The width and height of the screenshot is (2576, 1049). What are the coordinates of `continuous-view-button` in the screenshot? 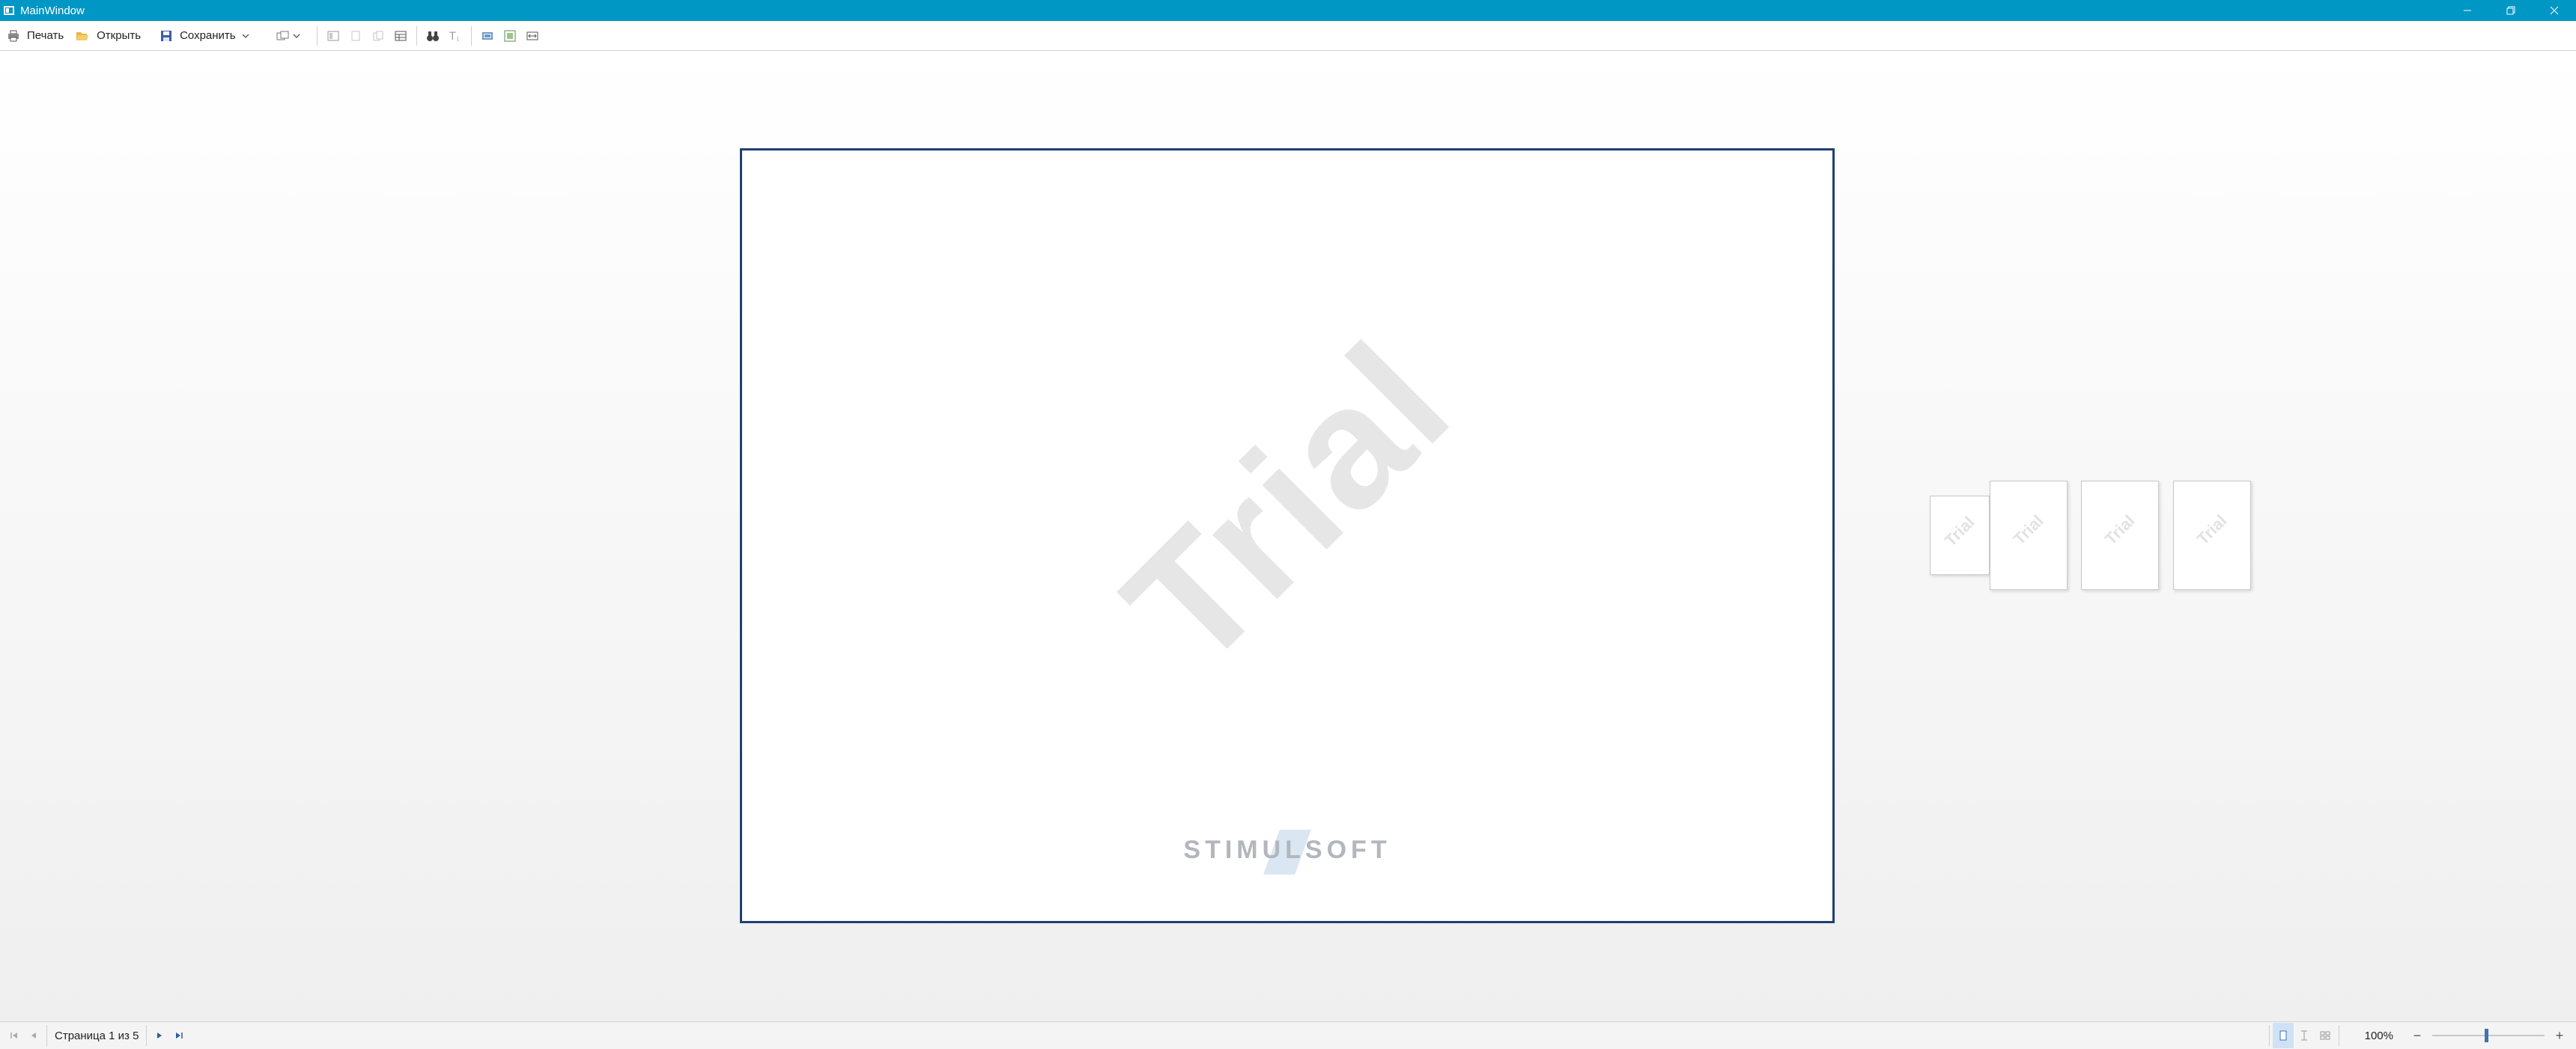 It's located at (2304, 1035).